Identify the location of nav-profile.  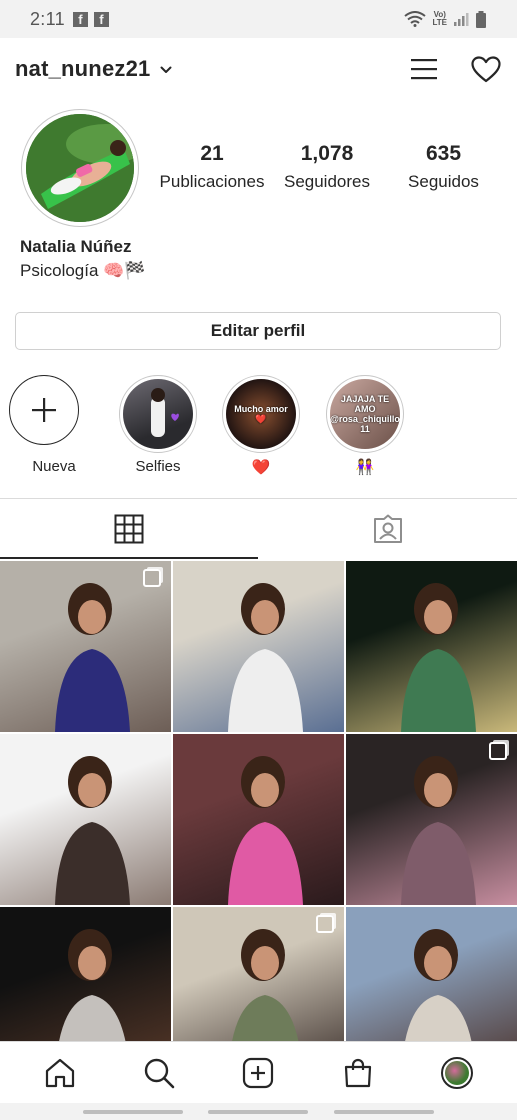
(457, 1073).